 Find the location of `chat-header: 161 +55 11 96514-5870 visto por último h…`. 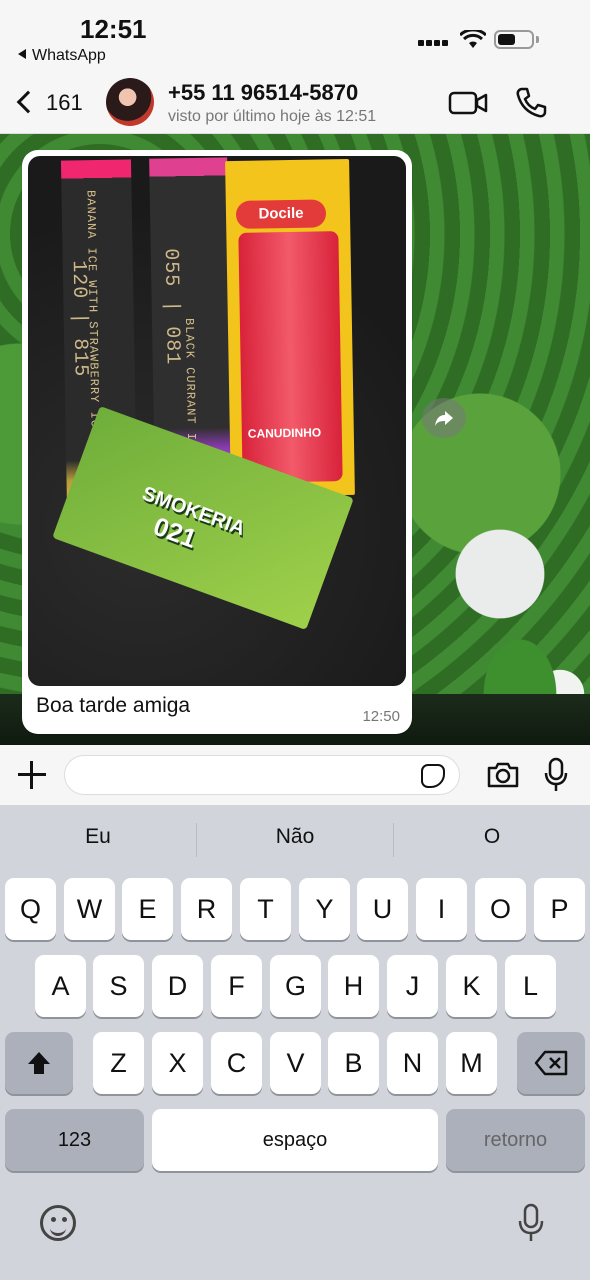

chat-header: 161 +55 11 96514-5870 visto por último h… is located at coordinates (295, 103).